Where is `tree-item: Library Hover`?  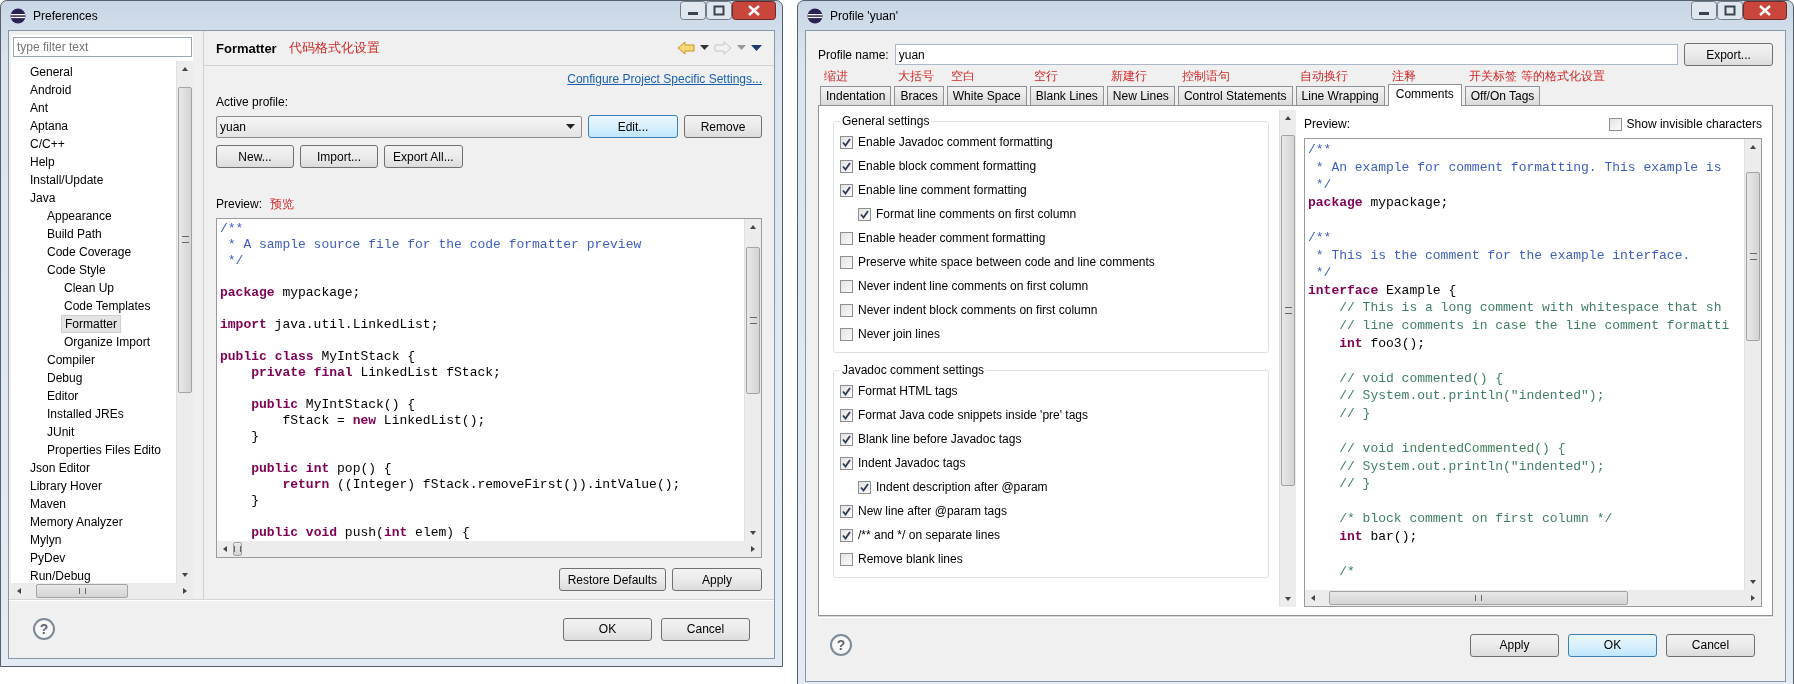
tree-item: Library Hover is located at coordinates (66, 486).